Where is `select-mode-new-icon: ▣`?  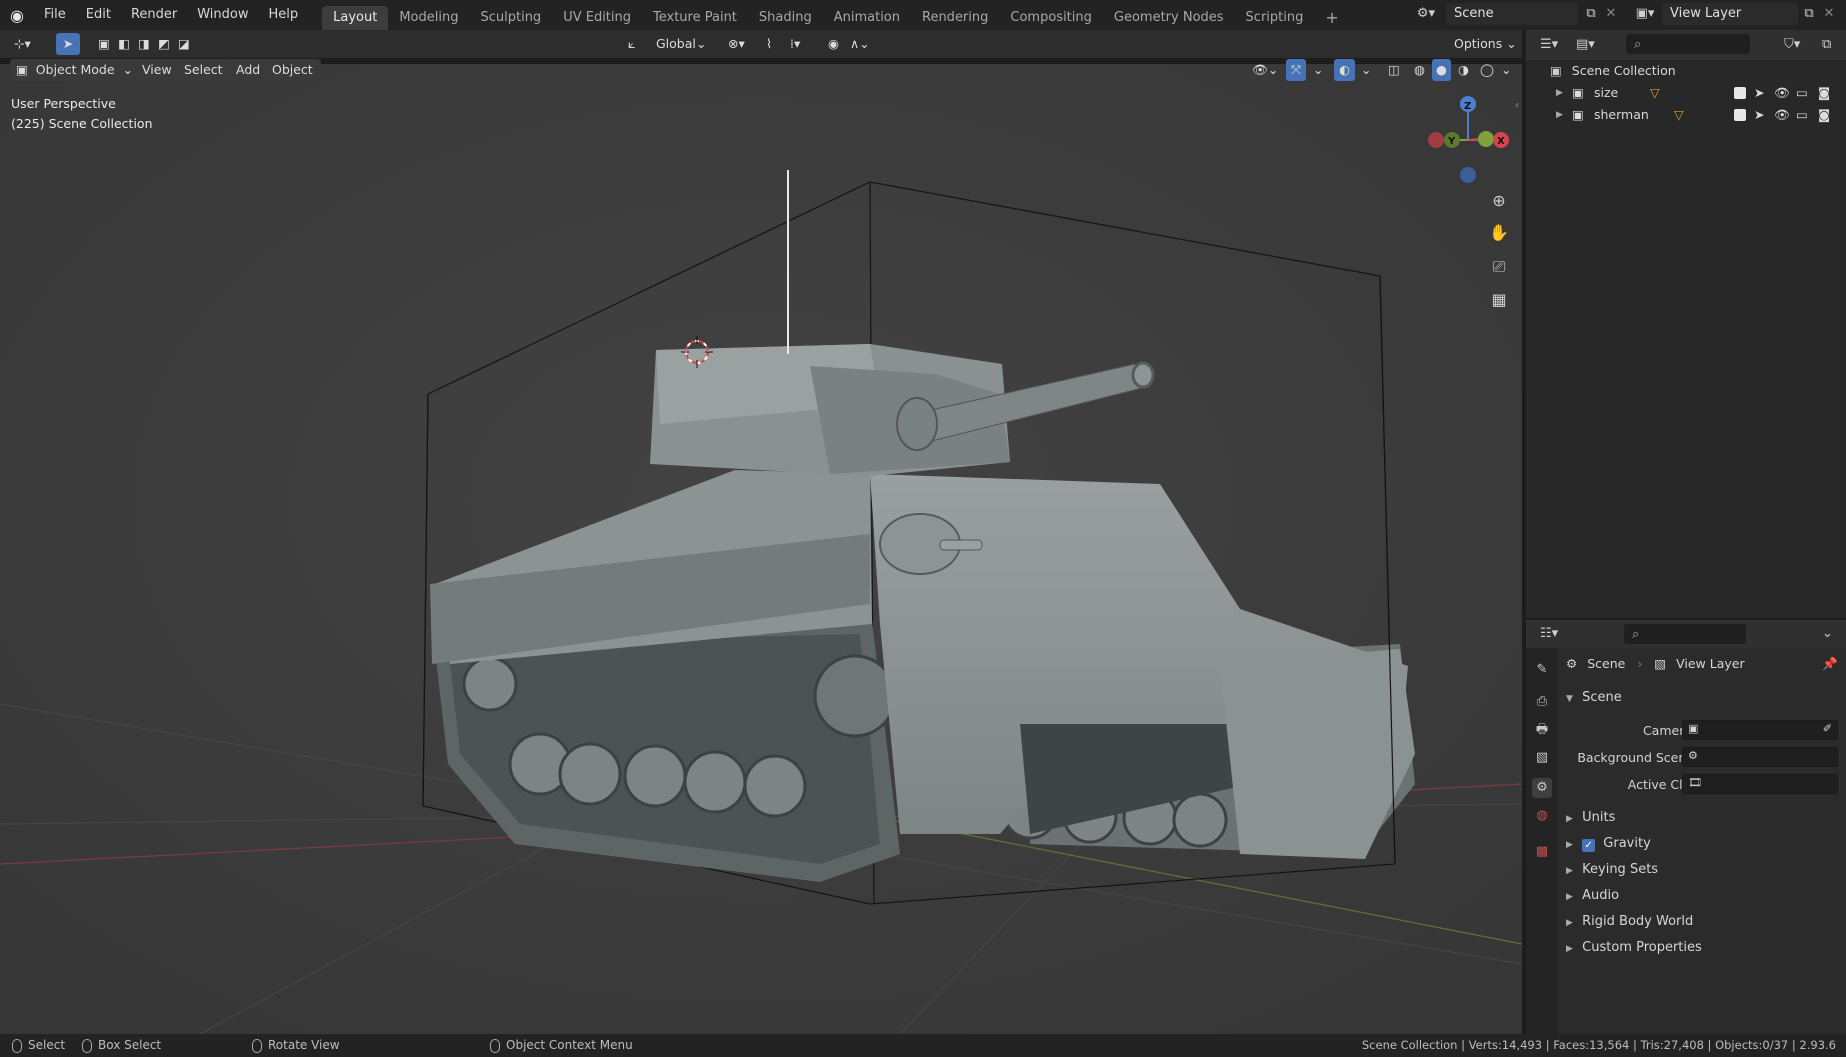 select-mode-new-icon: ▣ is located at coordinates (104, 44).